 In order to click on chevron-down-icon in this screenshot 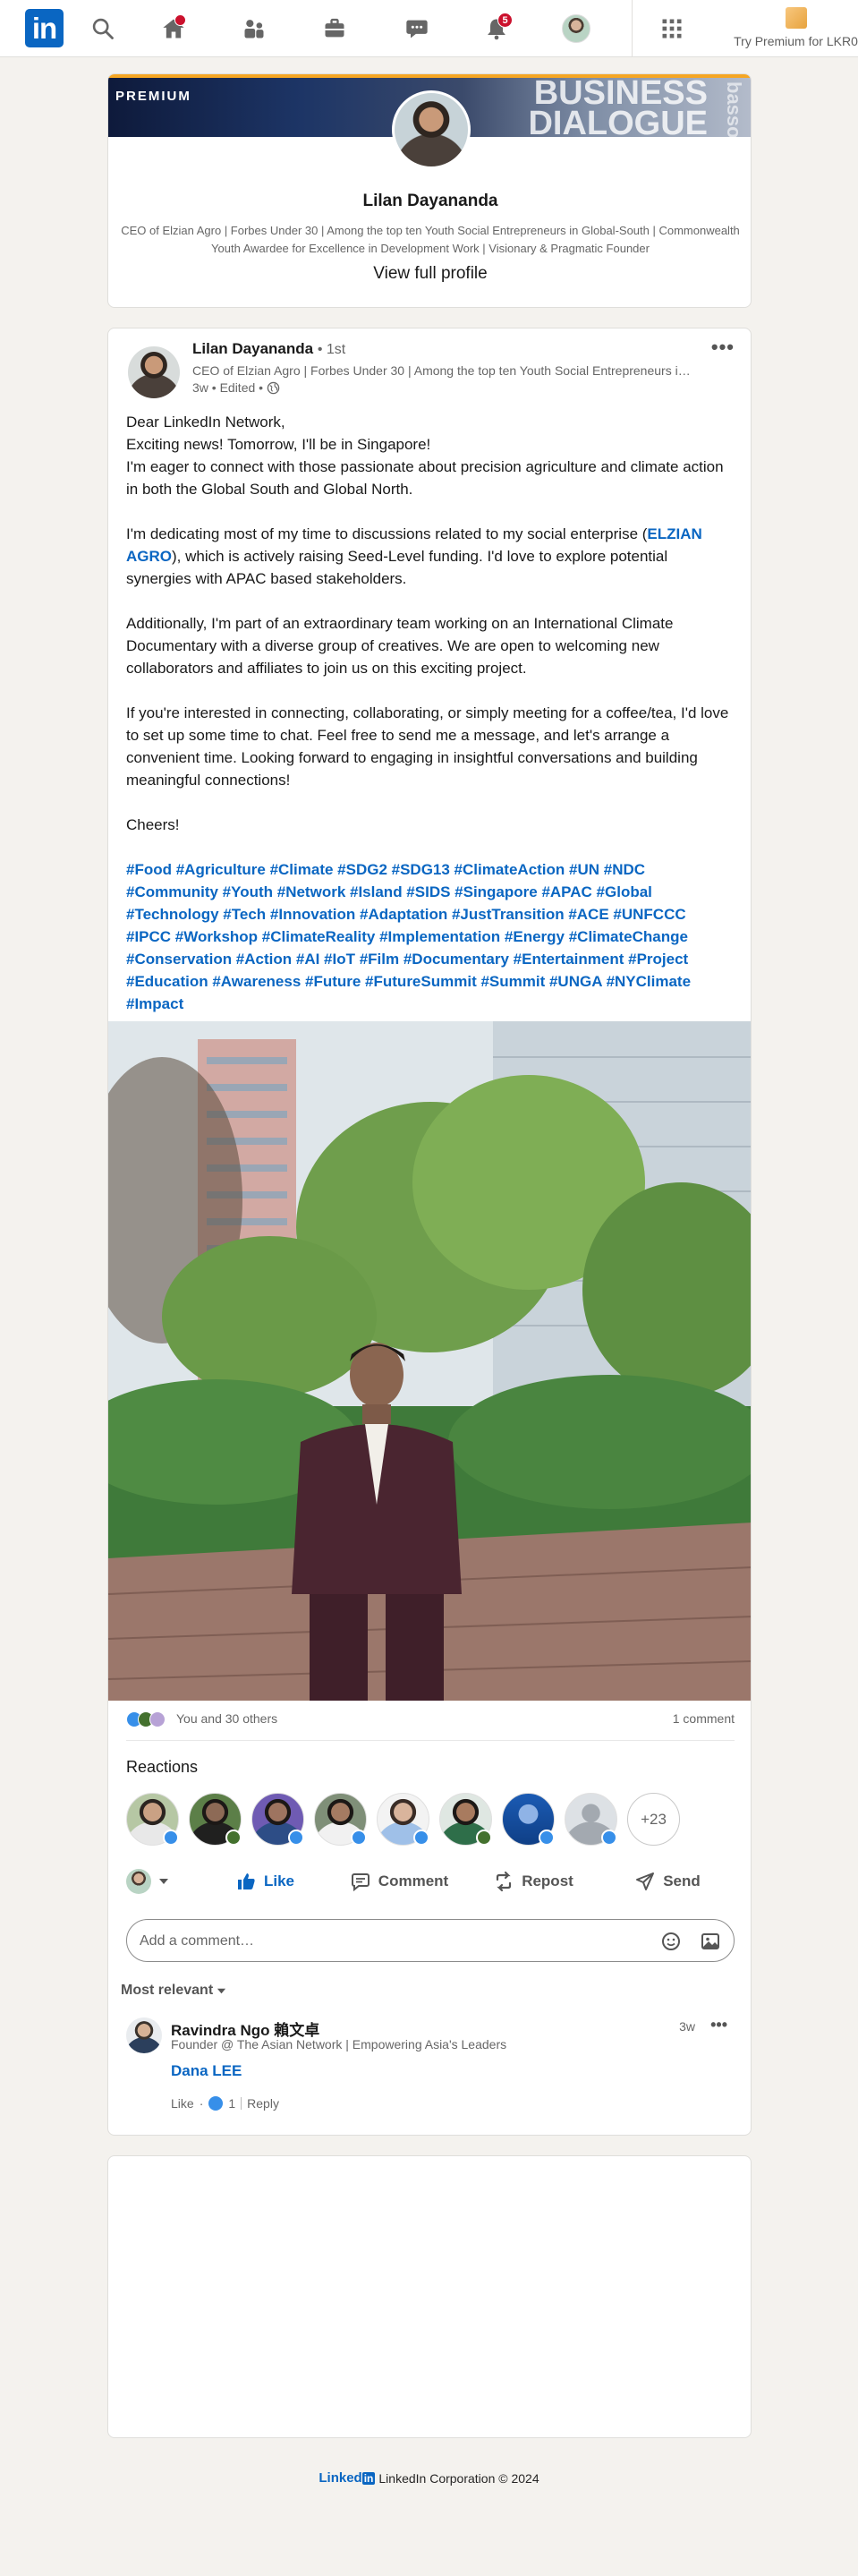, I will do `click(164, 1881)`.